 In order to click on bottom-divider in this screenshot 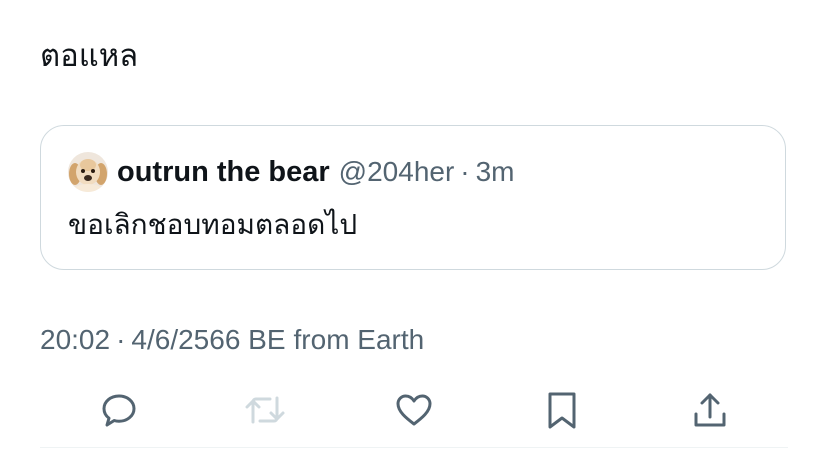, I will do `click(414, 447)`.